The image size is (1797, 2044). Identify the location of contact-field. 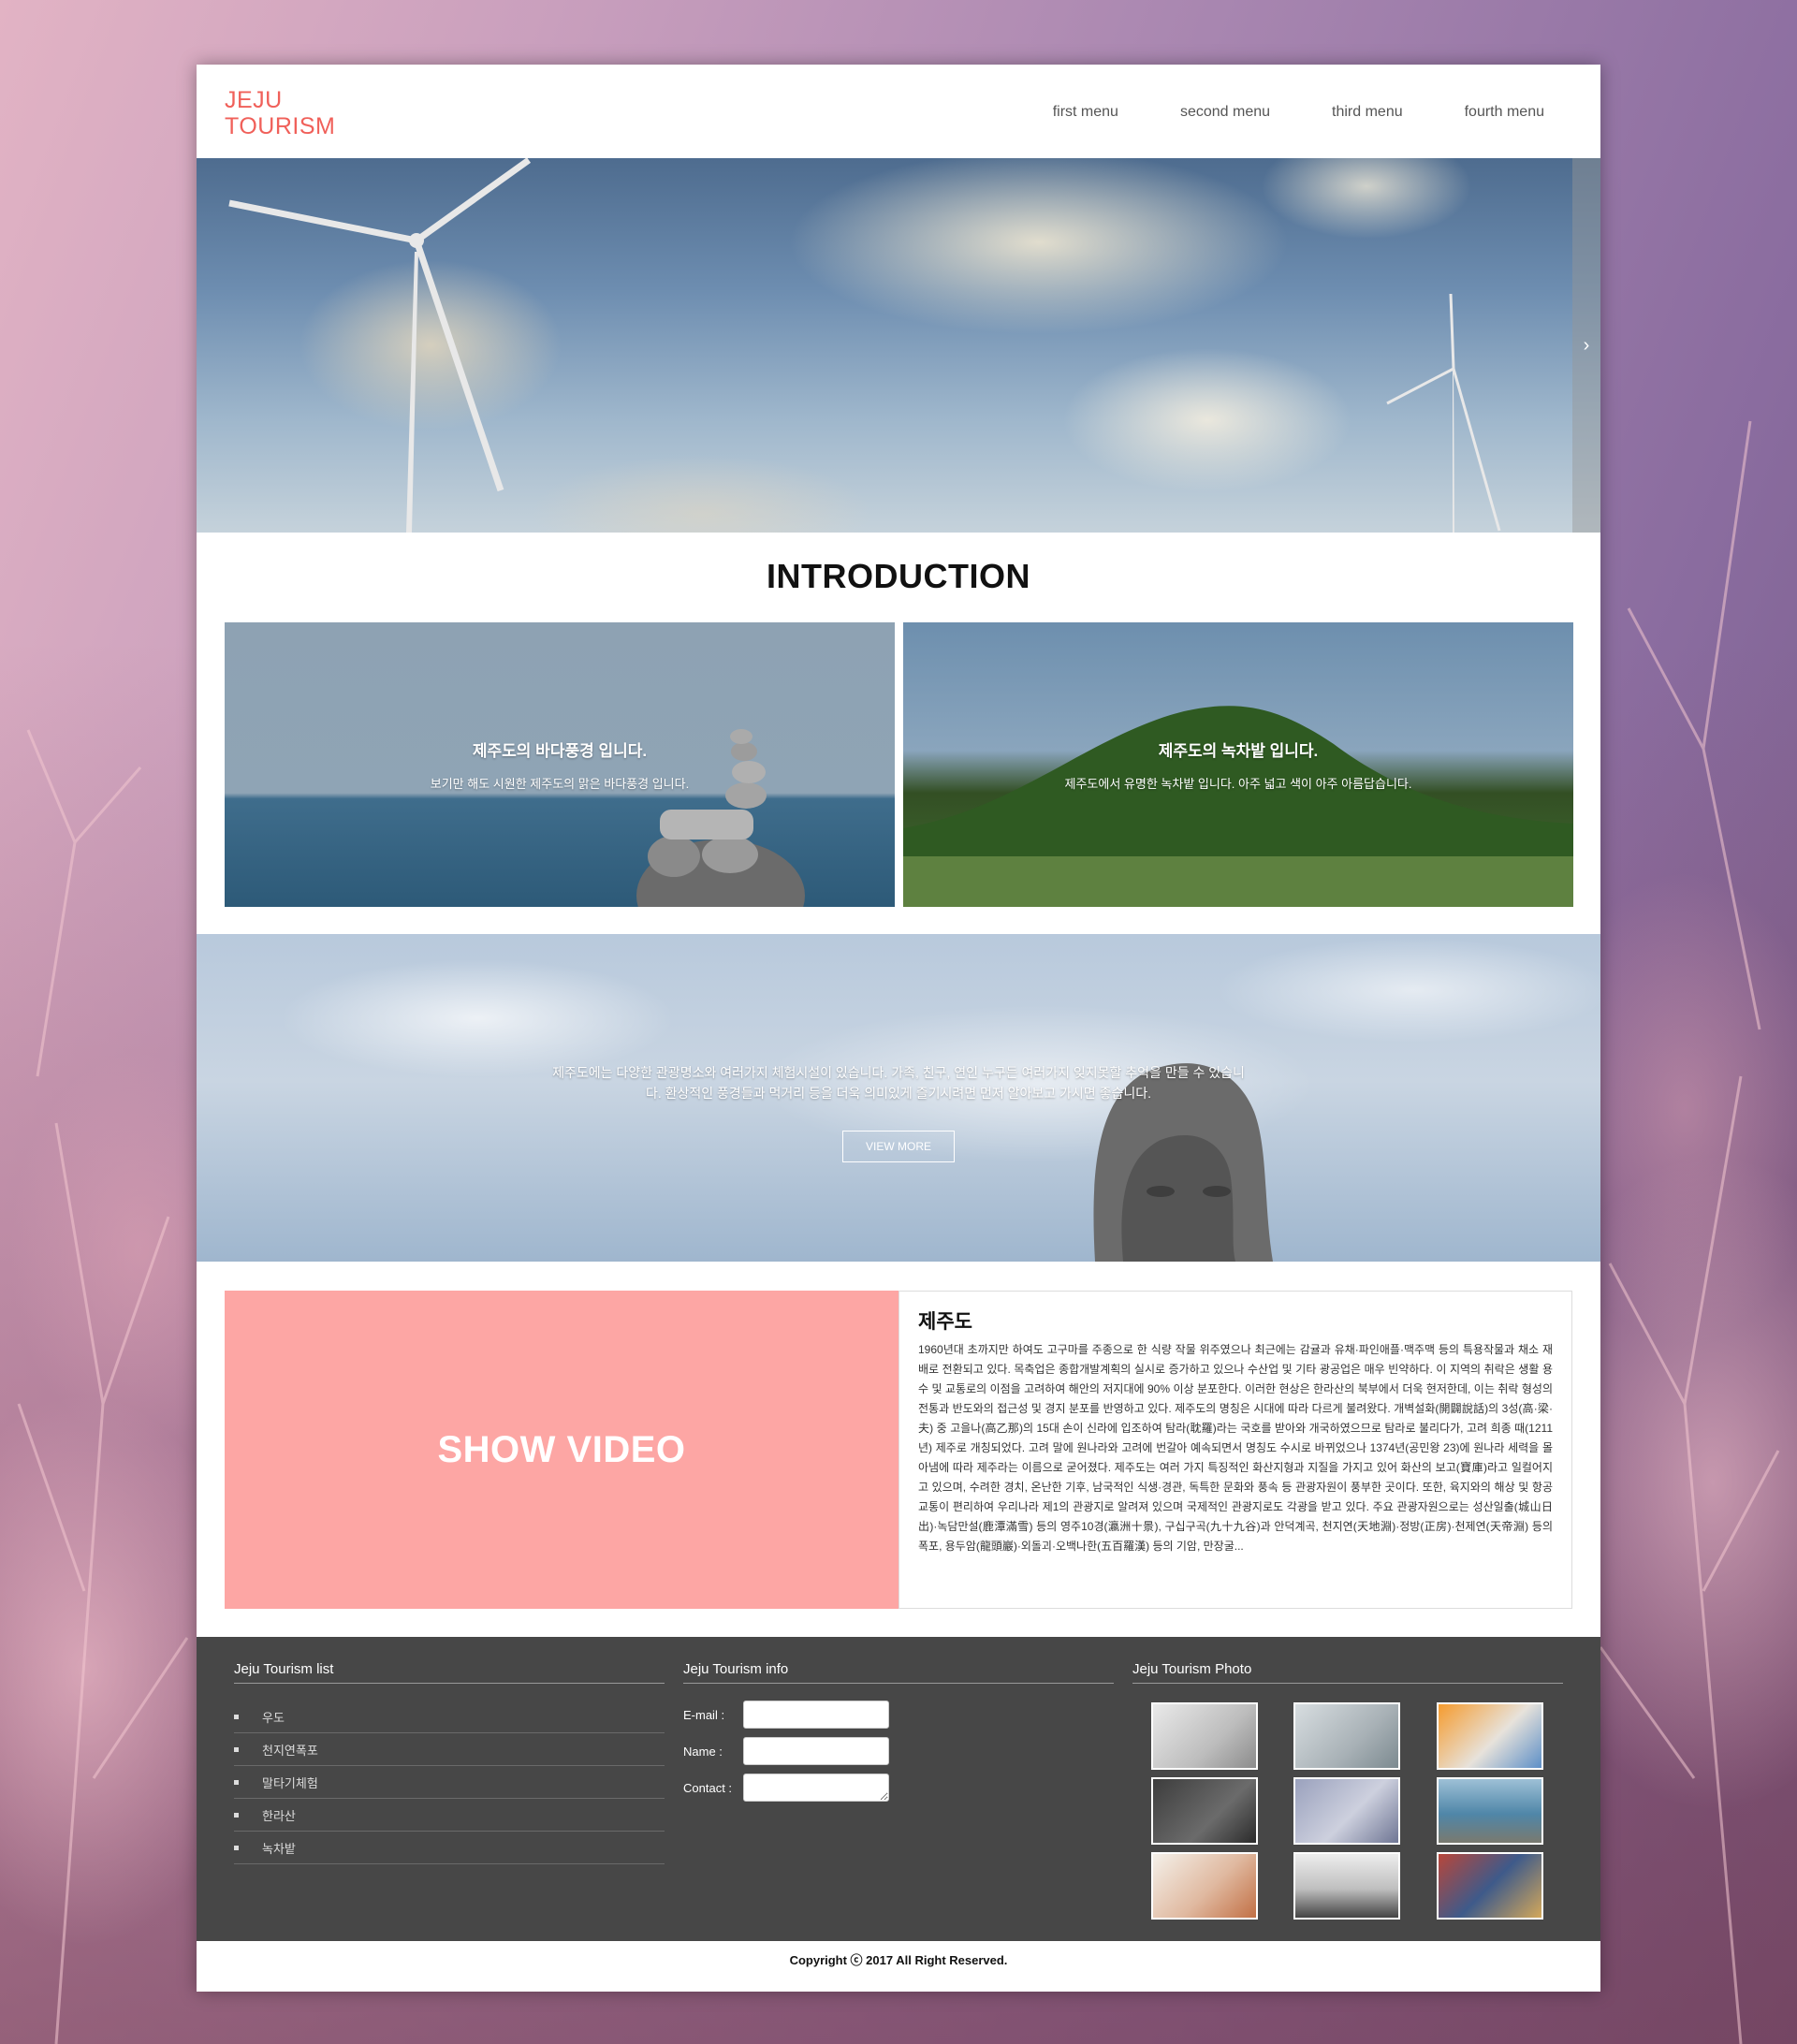
(816, 1788).